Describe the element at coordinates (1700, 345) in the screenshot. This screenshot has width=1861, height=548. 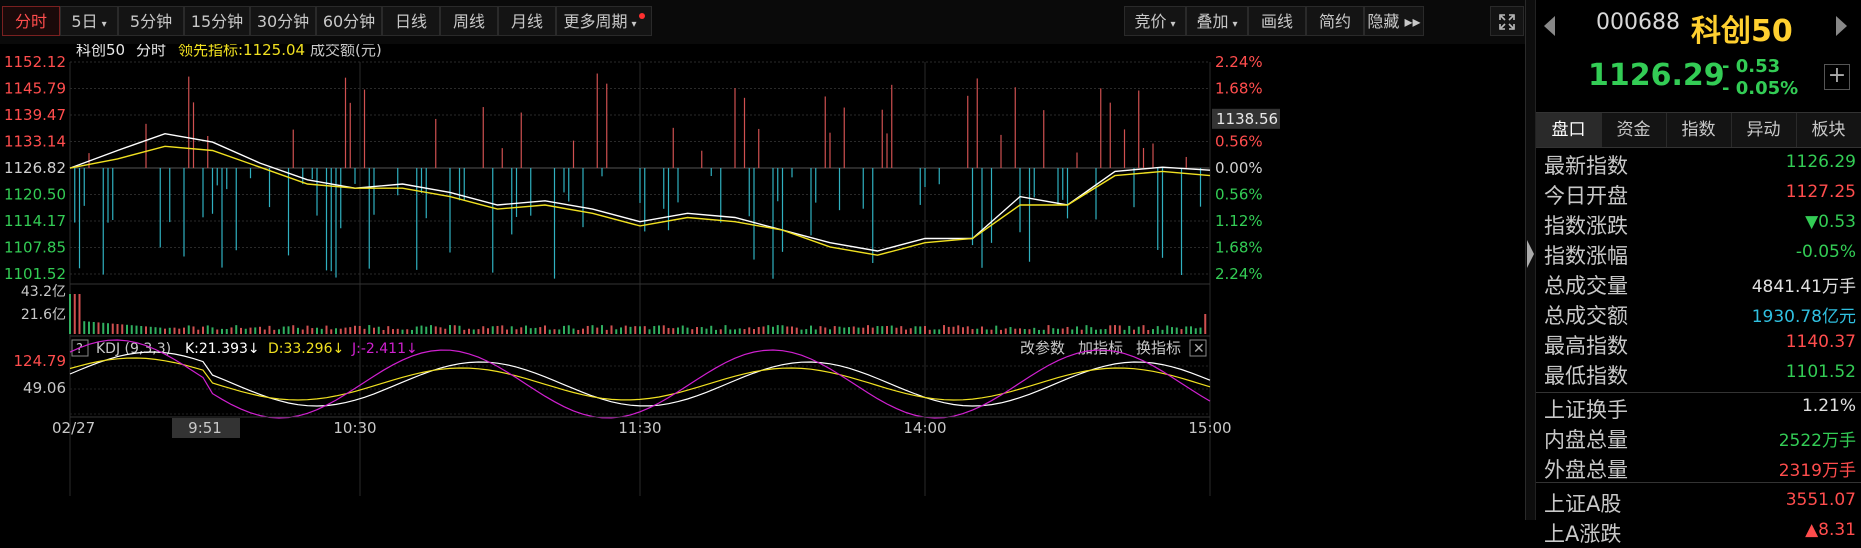
I see `quote-row: 最高指数 1140.37` at that location.